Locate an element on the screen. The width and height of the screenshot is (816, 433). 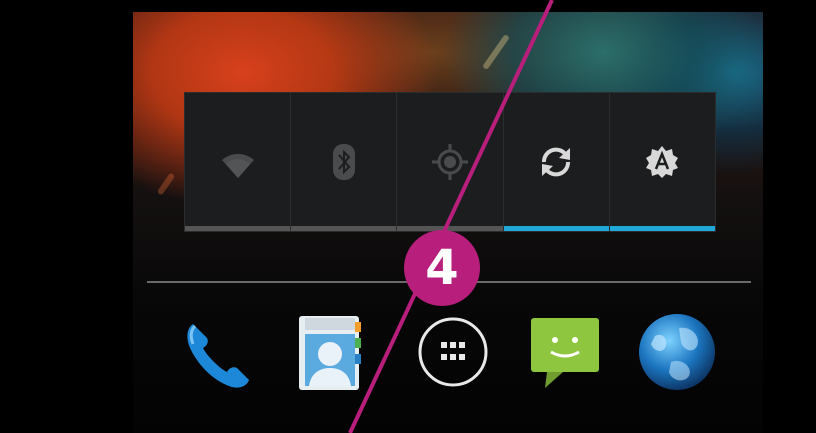
step-number: 4 is located at coordinates (442, 268).